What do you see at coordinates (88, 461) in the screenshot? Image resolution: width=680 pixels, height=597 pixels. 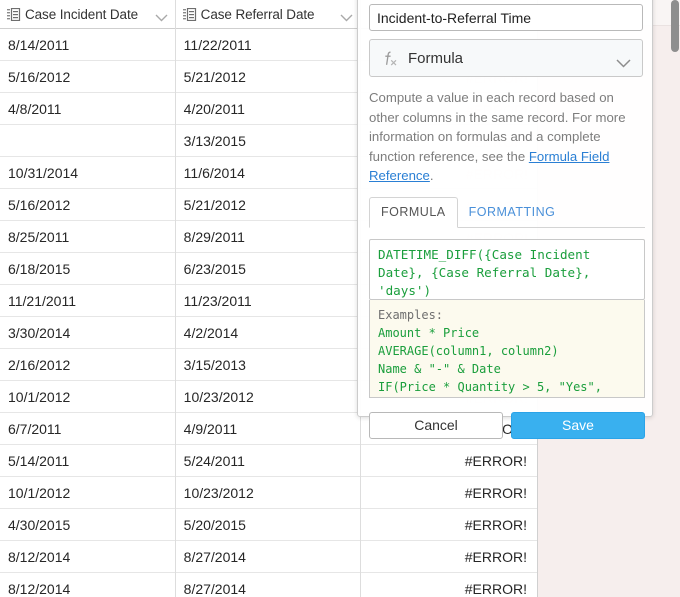 I see `table-cell-incident: 5/14/2011` at bounding box center [88, 461].